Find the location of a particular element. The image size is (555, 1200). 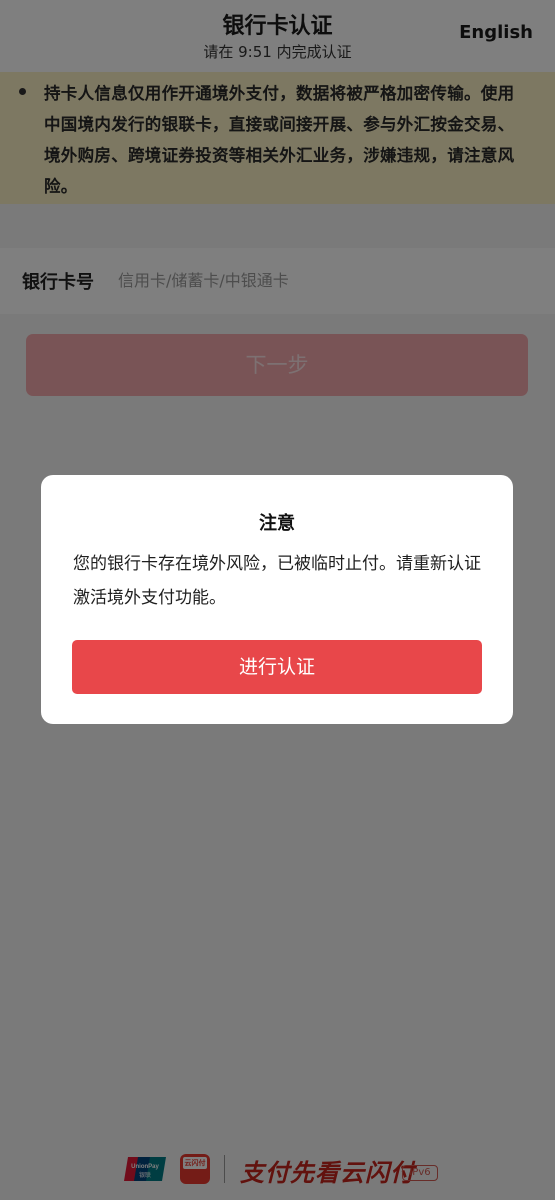

dialog-message: 您的银行卡存在境外风险，已被临时止付。请重新认证激活境外支付功能。 is located at coordinates (277, 581).